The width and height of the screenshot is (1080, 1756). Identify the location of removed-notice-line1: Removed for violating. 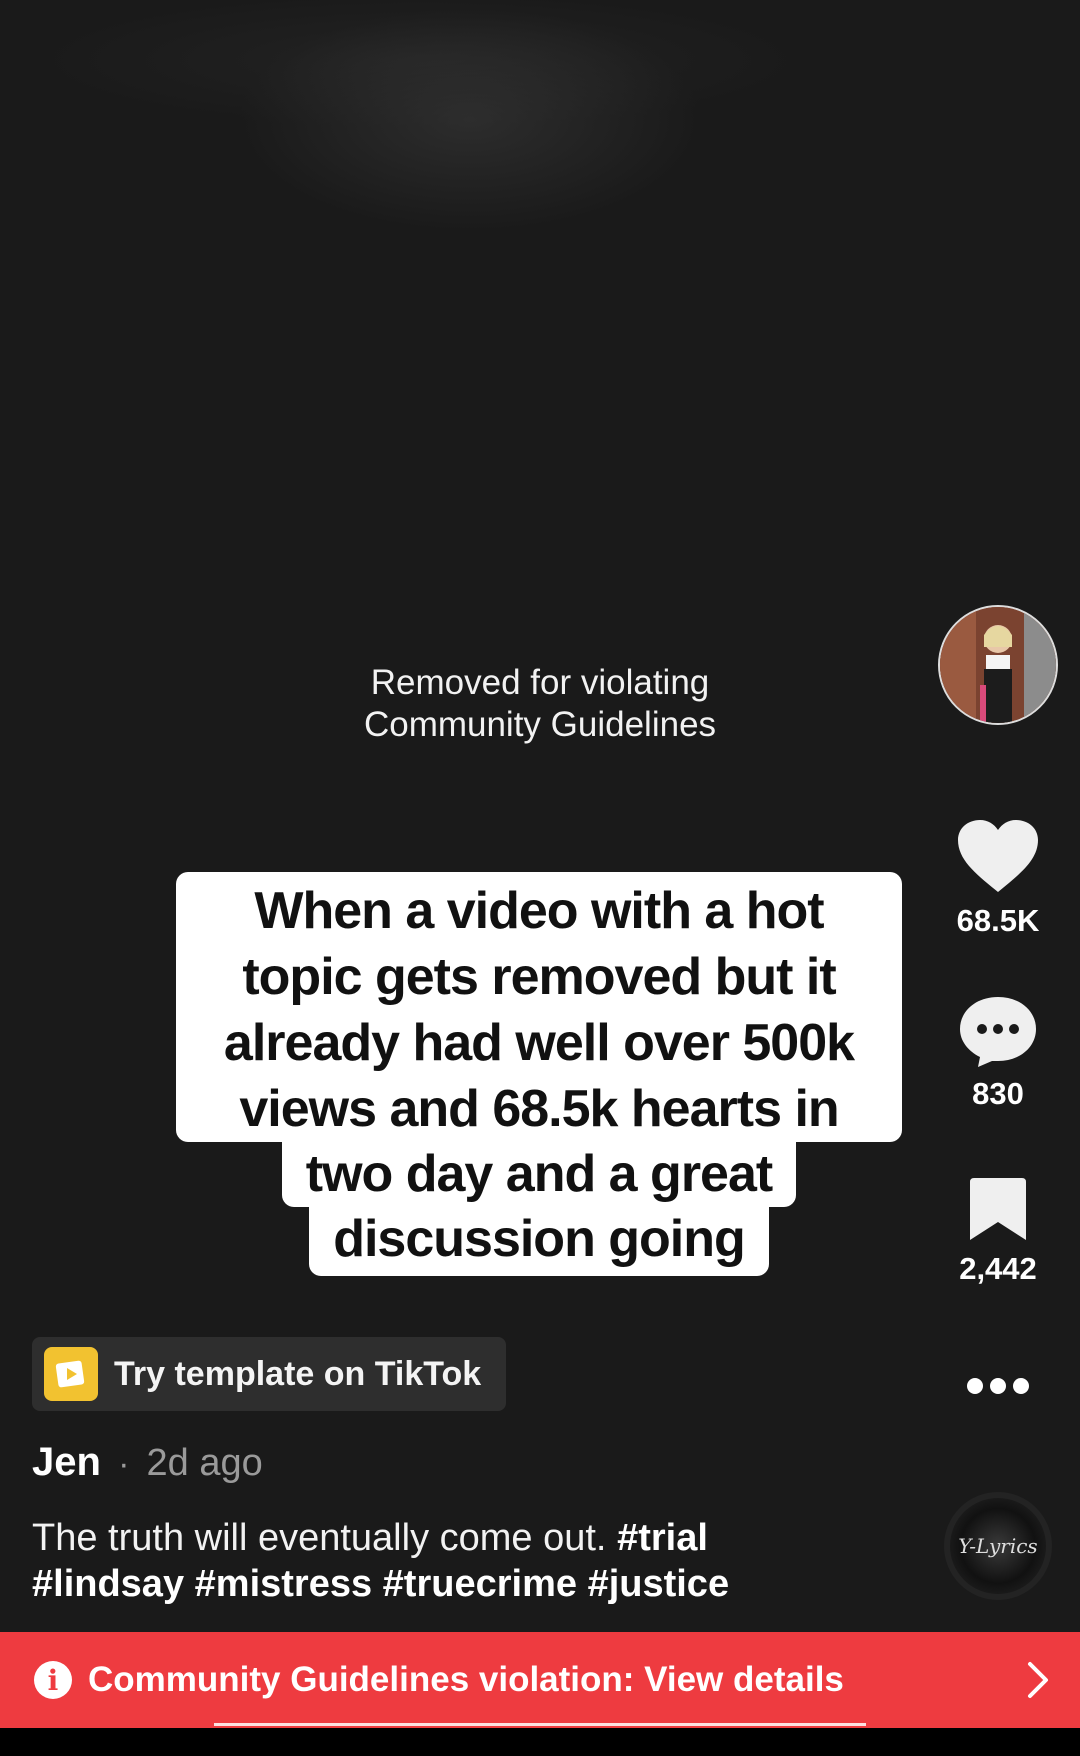
(540, 682).